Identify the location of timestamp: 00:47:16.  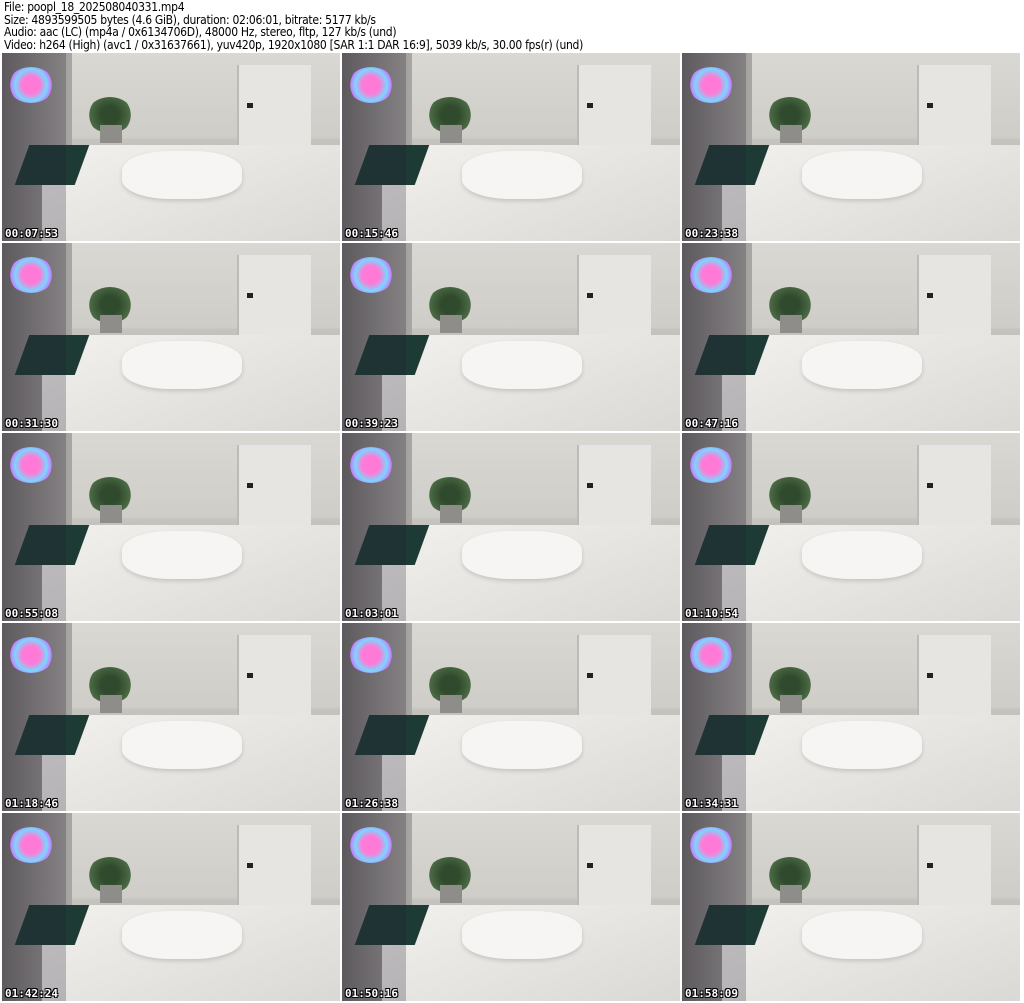
(711, 423).